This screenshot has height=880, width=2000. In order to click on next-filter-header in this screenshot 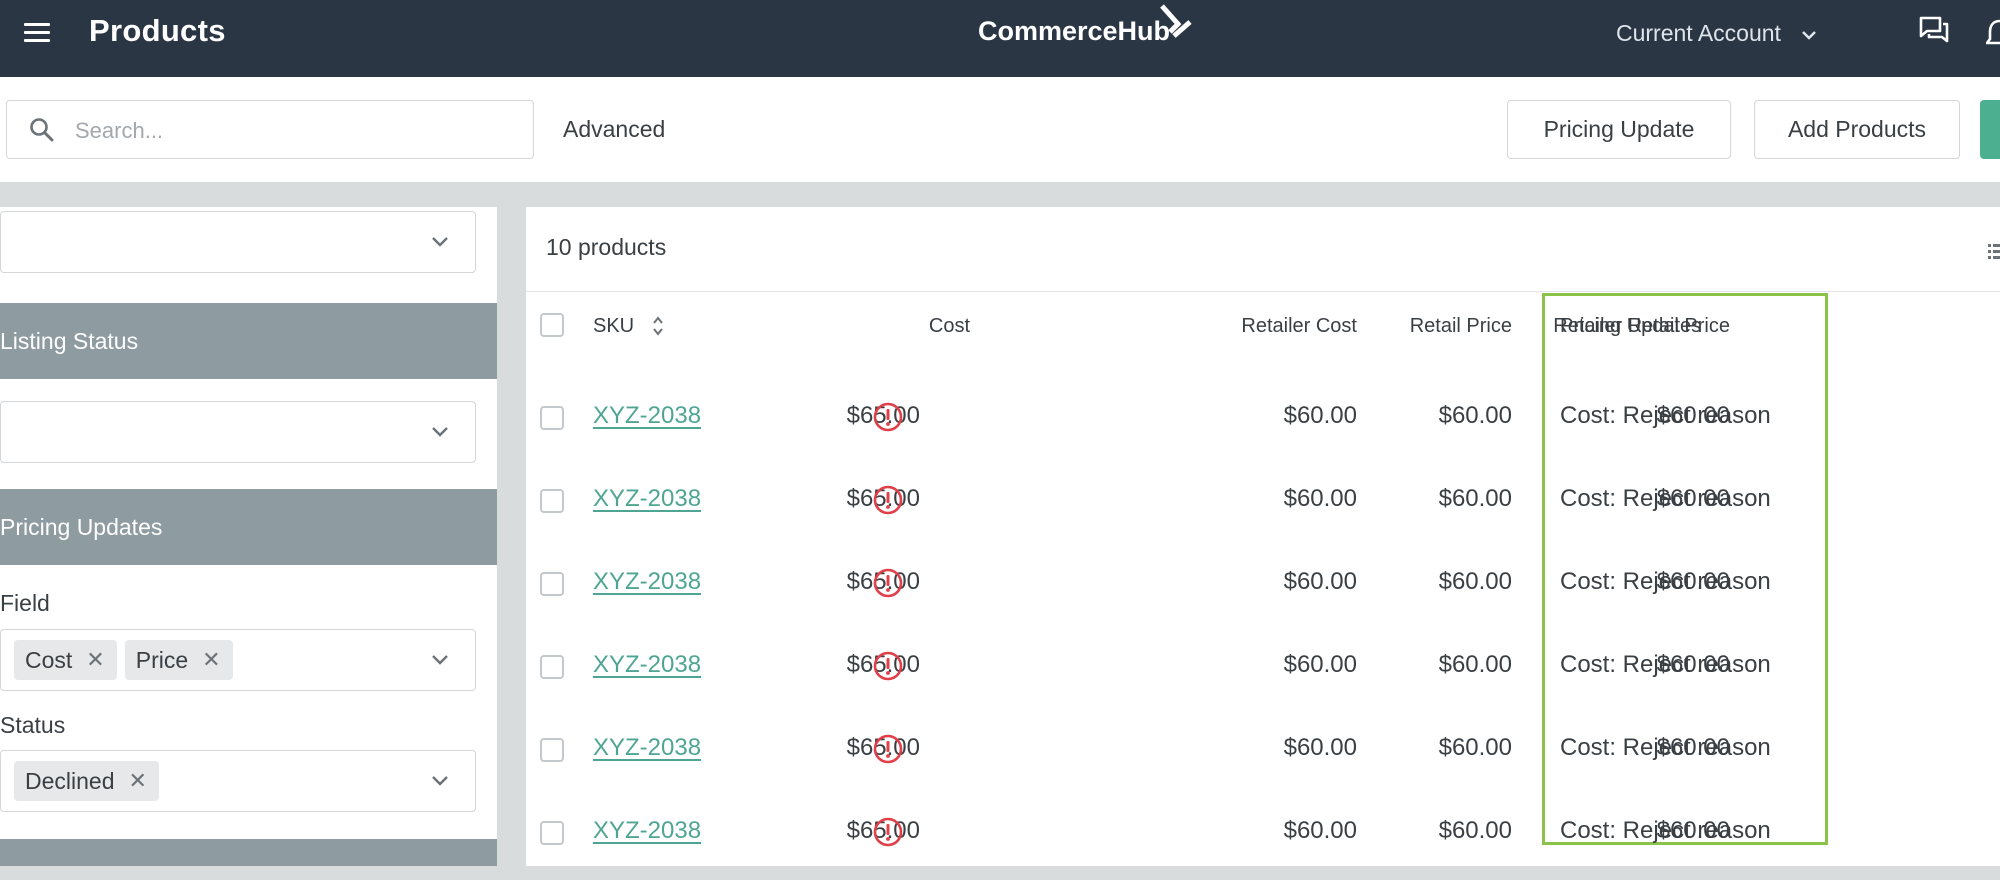, I will do `click(248, 852)`.